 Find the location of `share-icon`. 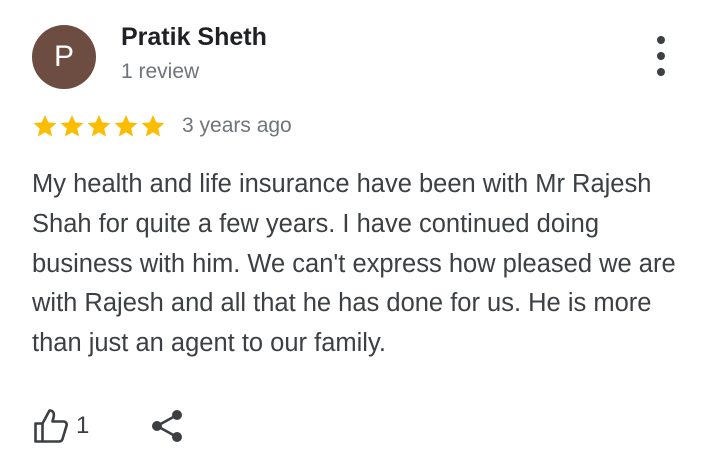

share-icon is located at coordinates (168, 426).